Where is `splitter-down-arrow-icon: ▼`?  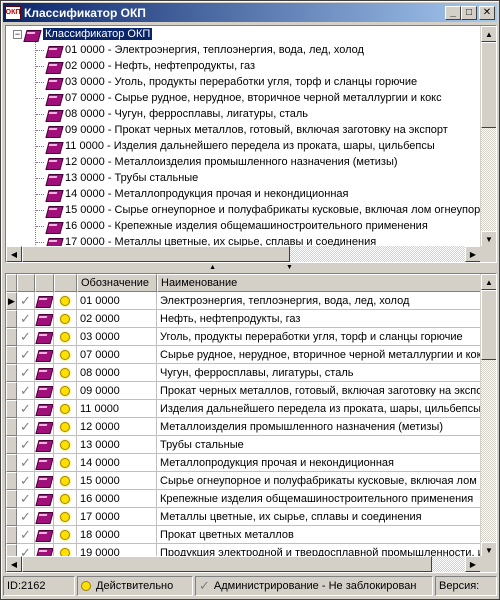
splitter-down-arrow-icon: ▼ is located at coordinates (289, 267).